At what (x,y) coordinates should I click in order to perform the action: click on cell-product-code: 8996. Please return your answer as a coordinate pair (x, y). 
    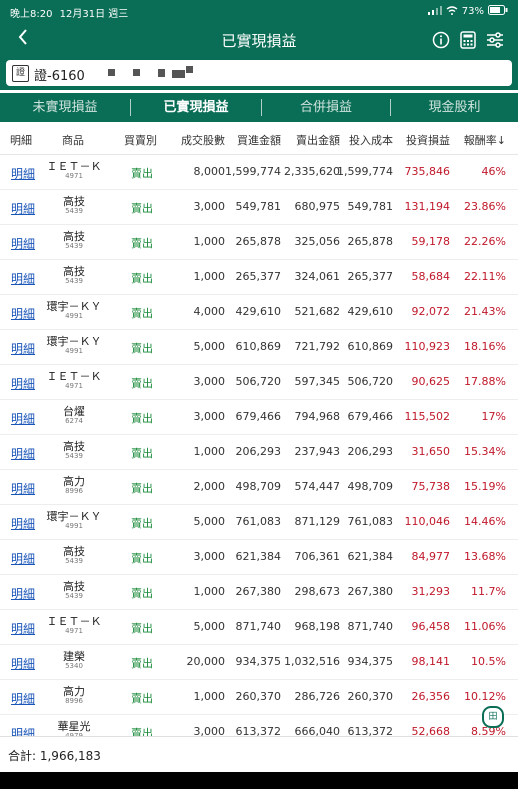
    Looking at the image, I should click on (74, 701).